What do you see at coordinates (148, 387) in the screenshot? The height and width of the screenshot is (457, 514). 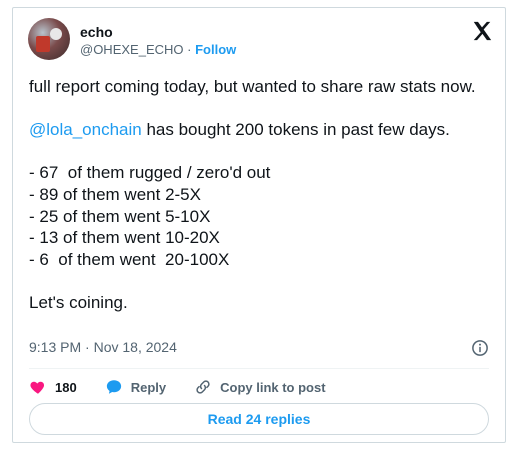 I see `reply-label: Reply` at bounding box center [148, 387].